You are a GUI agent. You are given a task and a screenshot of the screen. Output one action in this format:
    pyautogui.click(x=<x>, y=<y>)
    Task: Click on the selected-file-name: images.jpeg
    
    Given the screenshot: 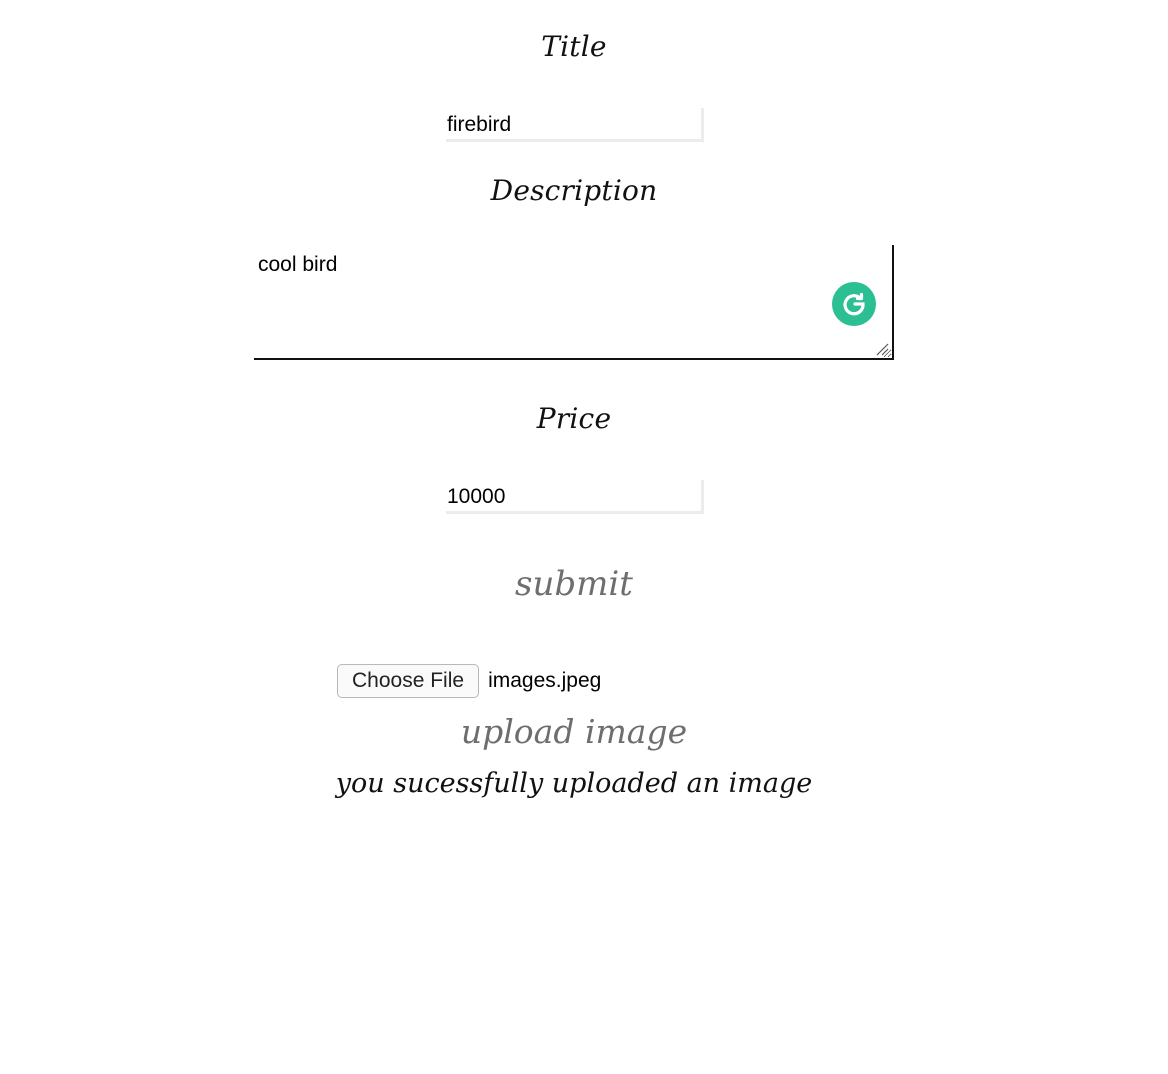 What is the action you would take?
    pyautogui.click(x=545, y=680)
    